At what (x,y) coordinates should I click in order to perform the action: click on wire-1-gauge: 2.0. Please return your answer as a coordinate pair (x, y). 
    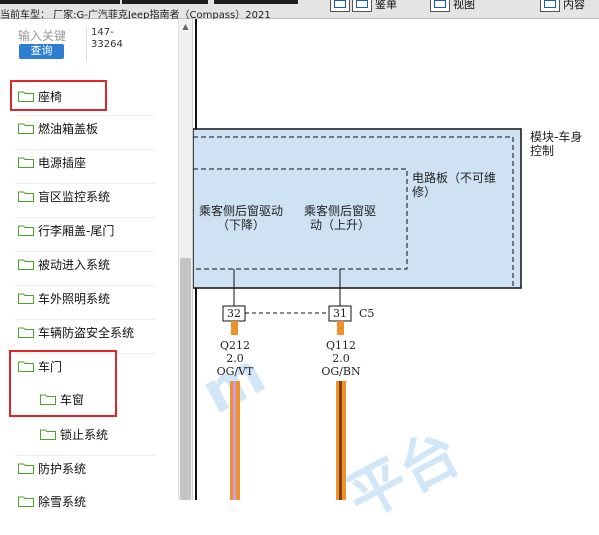
    Looking at the image, I should click on (235, 358).